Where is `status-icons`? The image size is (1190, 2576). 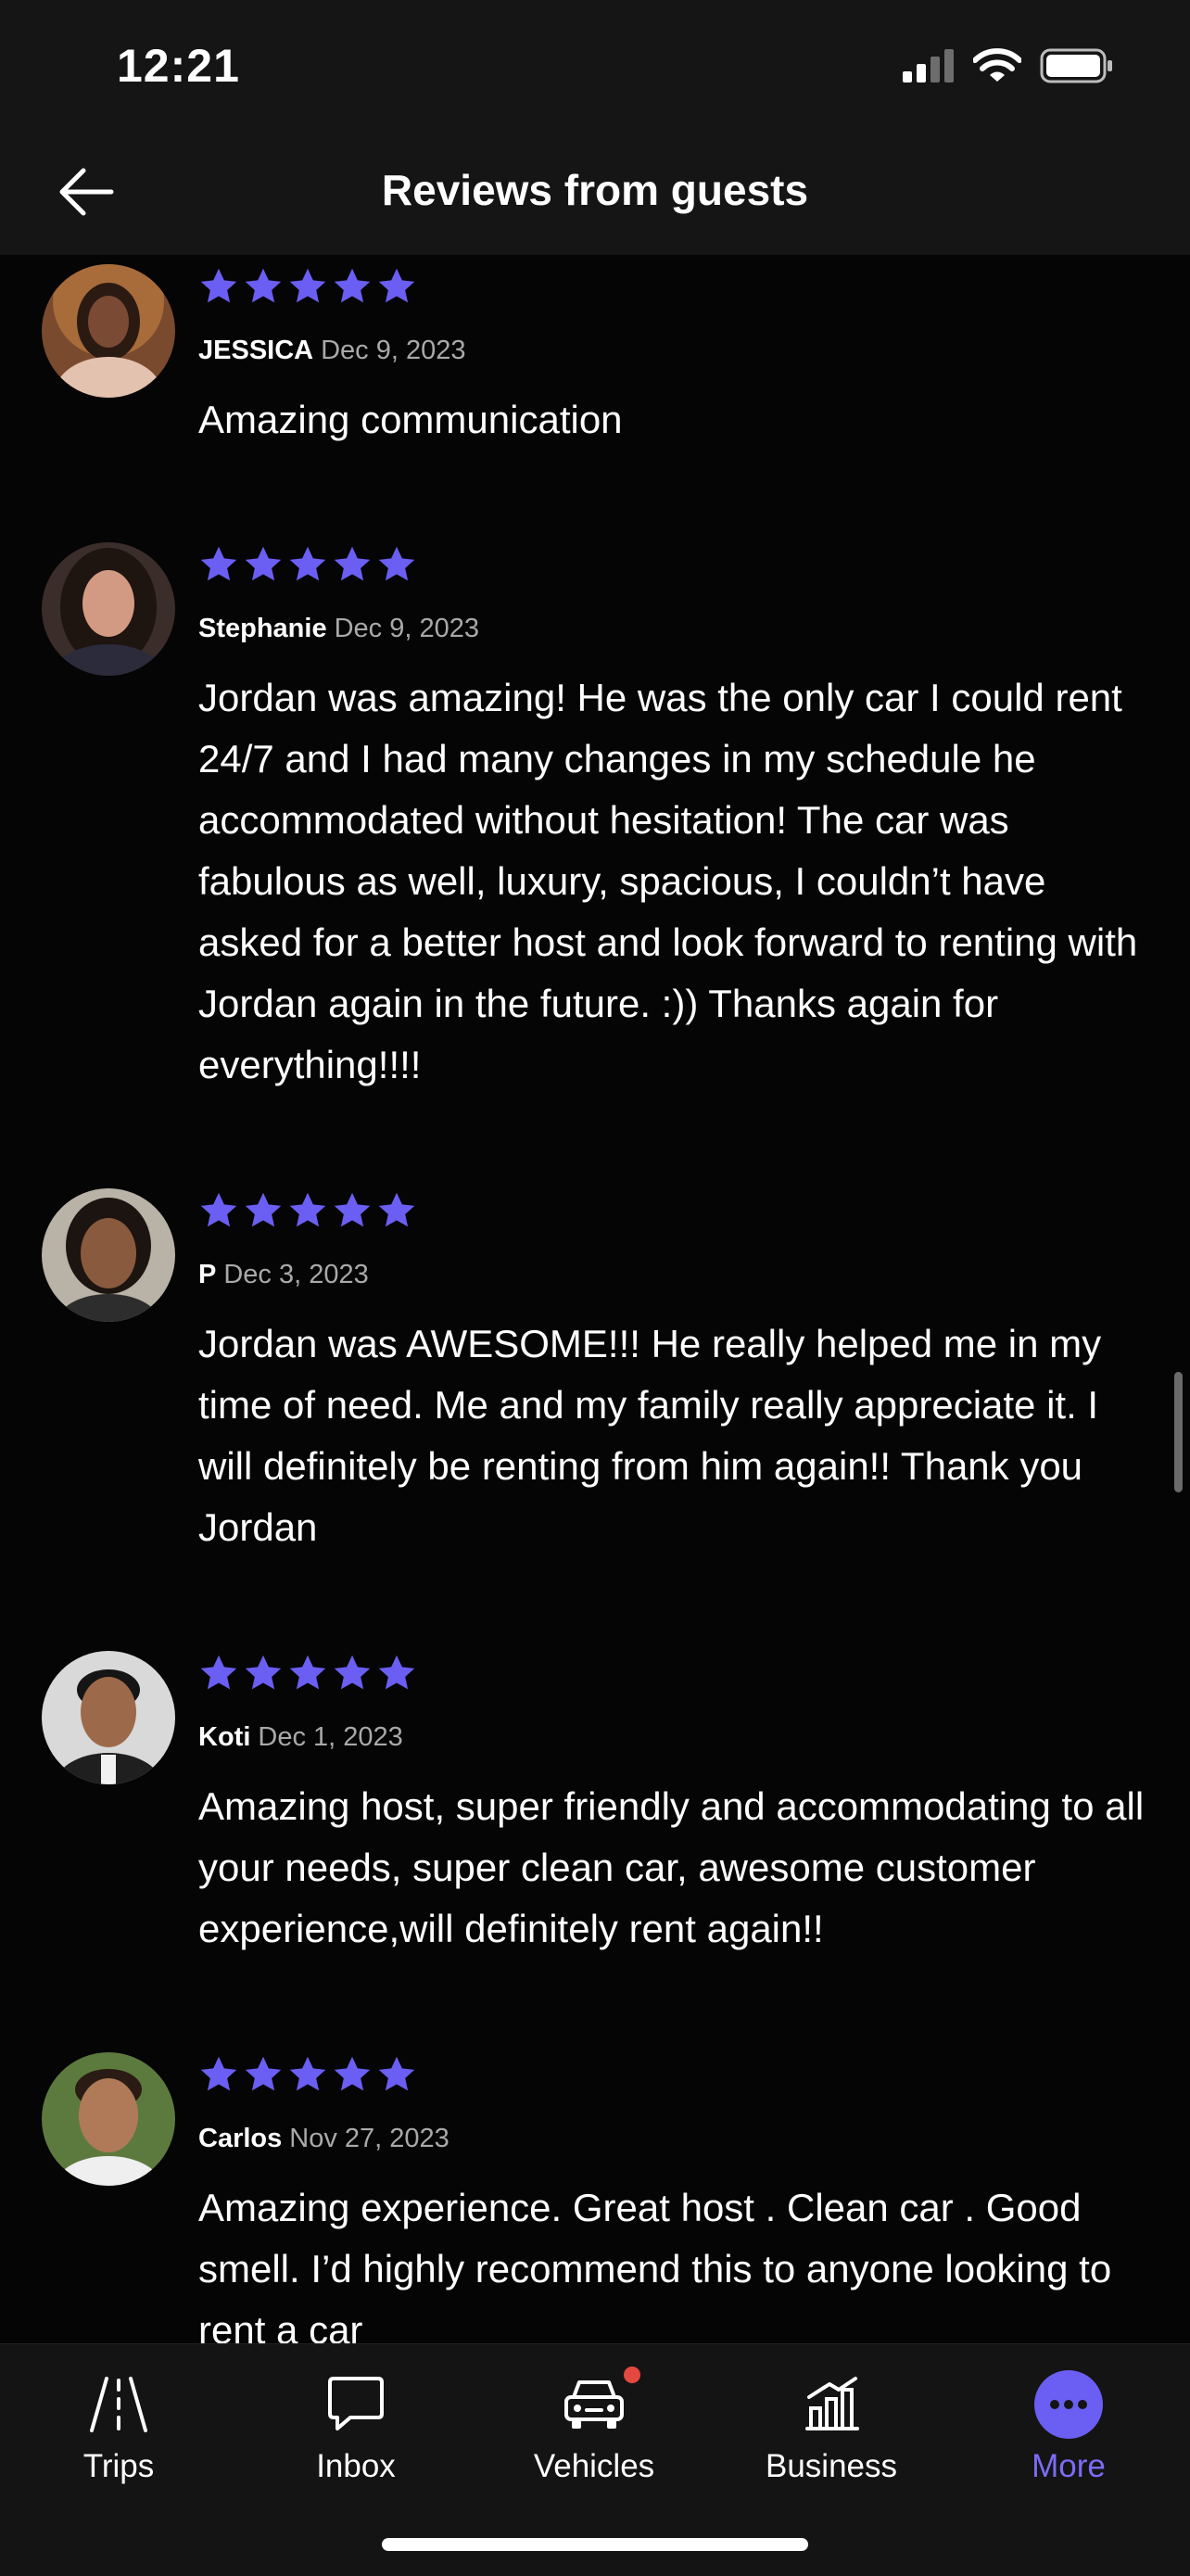 status-icons is located at coordinates (1008, 65).